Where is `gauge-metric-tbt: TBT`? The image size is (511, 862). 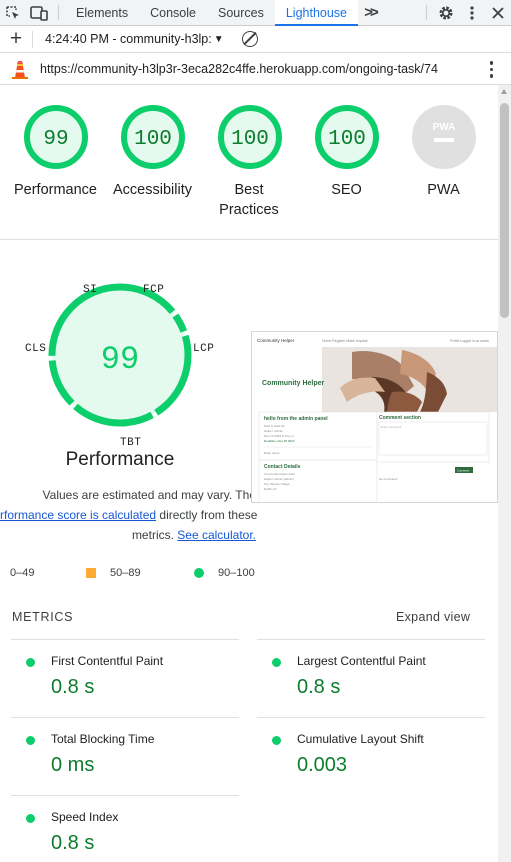 gauge-metric-tbt: TBT is located at coordinates (131, 443).